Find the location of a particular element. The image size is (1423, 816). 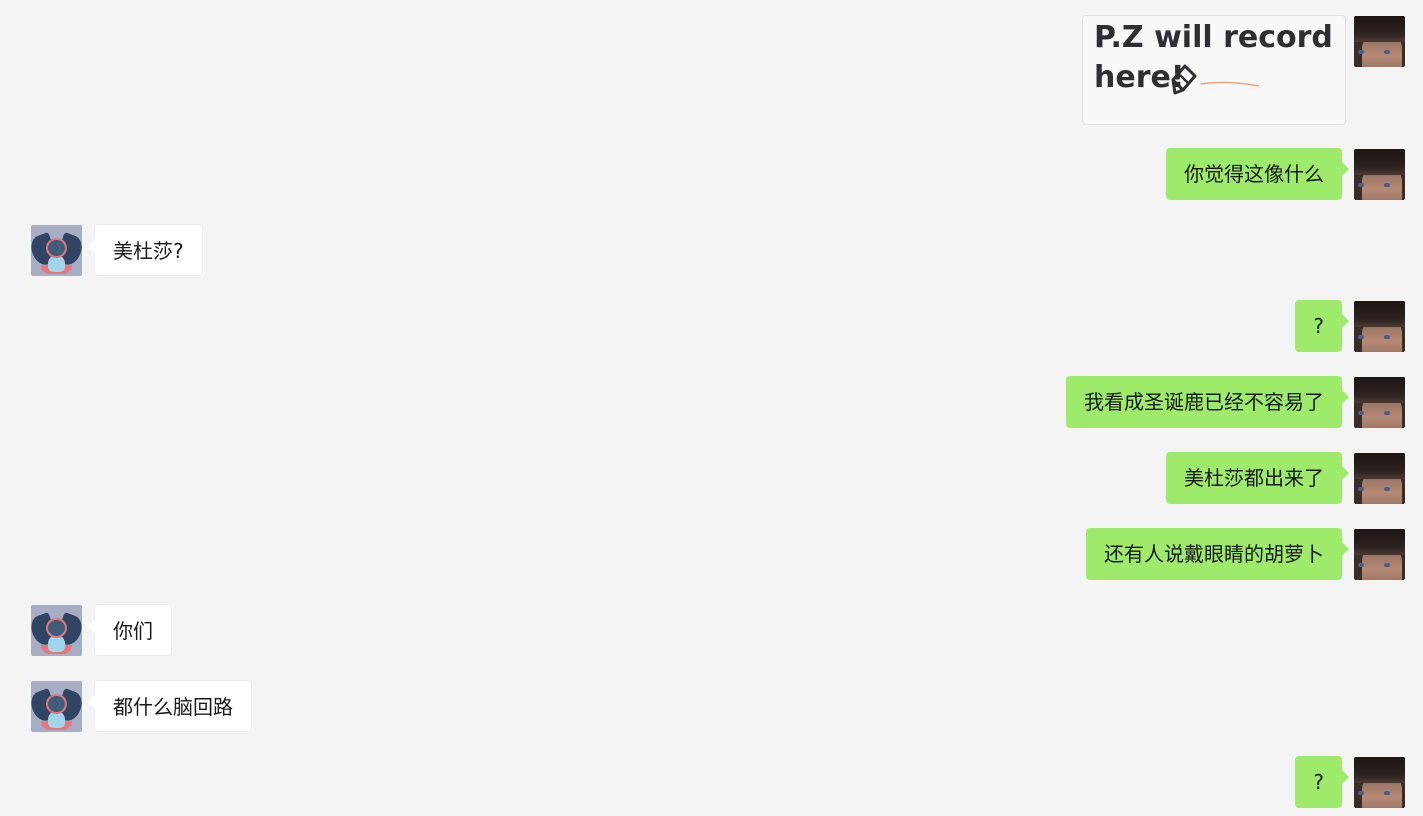

message-bubble-received: 你们 is located at coordinates (130, 630).